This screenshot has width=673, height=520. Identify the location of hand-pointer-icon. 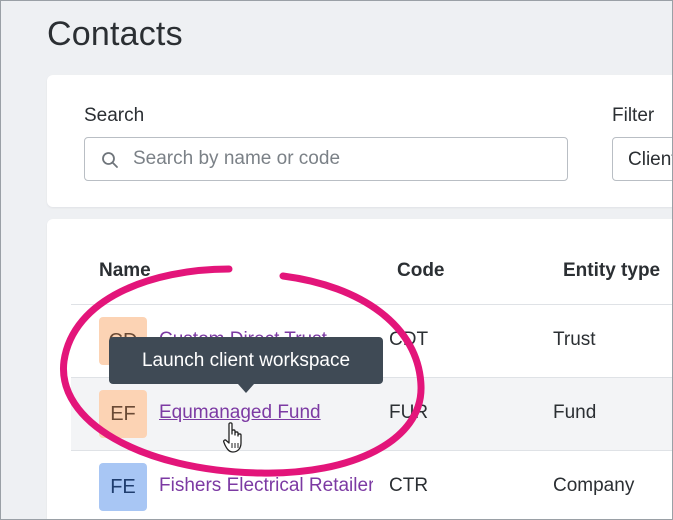
(232, 437).